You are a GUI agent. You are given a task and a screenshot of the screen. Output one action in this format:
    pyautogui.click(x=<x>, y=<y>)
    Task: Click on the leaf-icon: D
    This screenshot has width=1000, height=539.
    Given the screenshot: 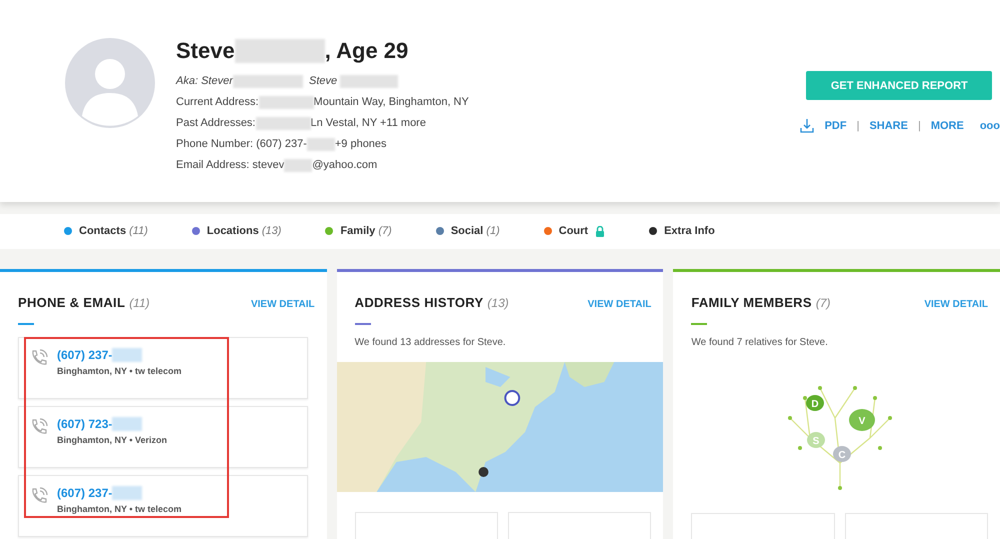 What is the action you would take?
    pyautogui.click(x=815, y=403)
    